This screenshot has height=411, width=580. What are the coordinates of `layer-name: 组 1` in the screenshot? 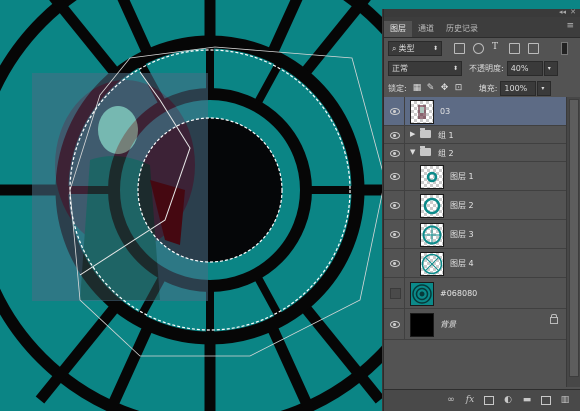 It's located at (446, 135).